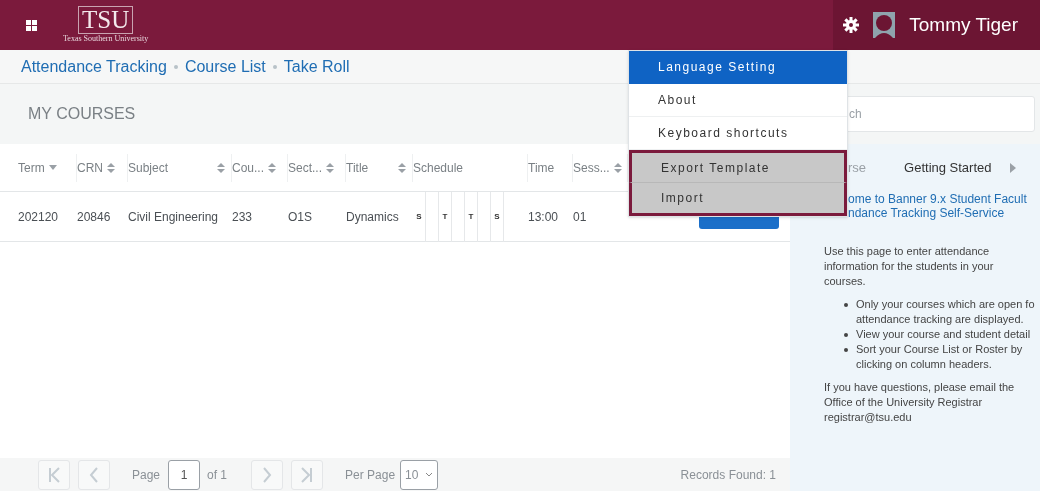 Image resolution: width=1040 pixels, height=491 pixels. Describe the element at coordinates (728, 475) in the screenshot. I see `records-found: Records Found: 1` at that location.